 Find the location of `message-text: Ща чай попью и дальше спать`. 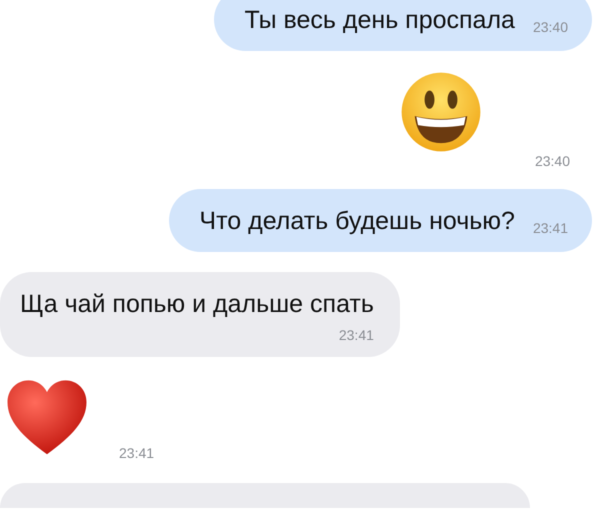

message-text: Ща чай попью и дальше спать is located at coordinates (197, 304).